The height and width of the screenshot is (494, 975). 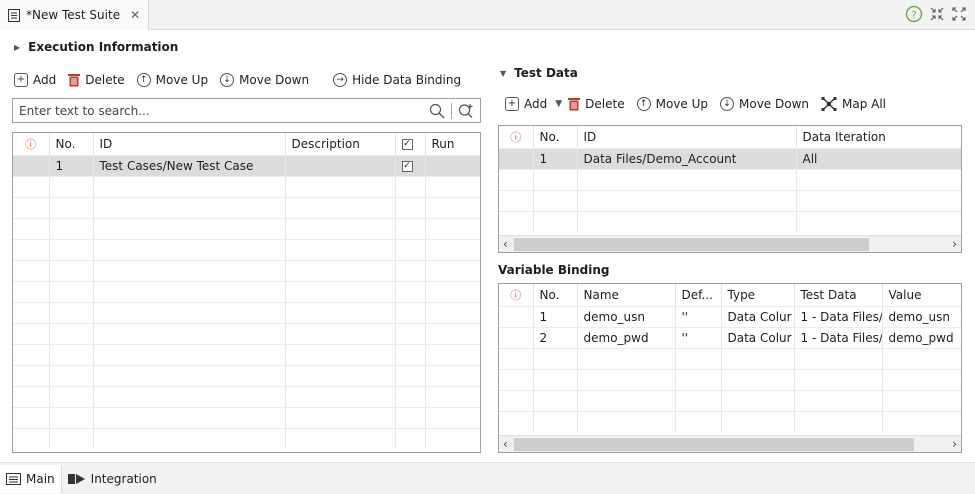 What do you see at coordinates (643, 104) in the screenshot?
I see `arrow-up-icon: ↑` at bounding box center [643, 104].